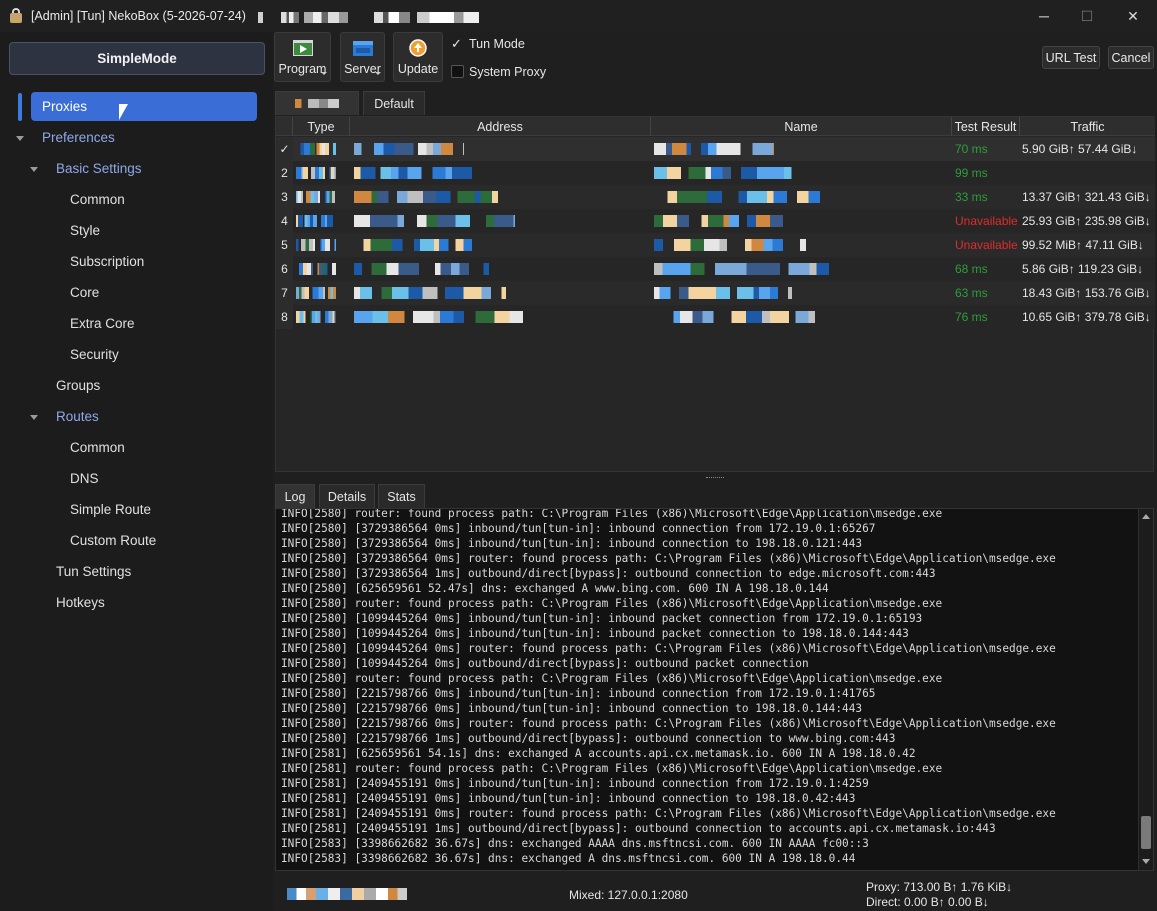 This screenshot has height=911, width=1157. Describe the element at coordinates (321, 126) in the screenshot. I see `column-type: Type` at that location.